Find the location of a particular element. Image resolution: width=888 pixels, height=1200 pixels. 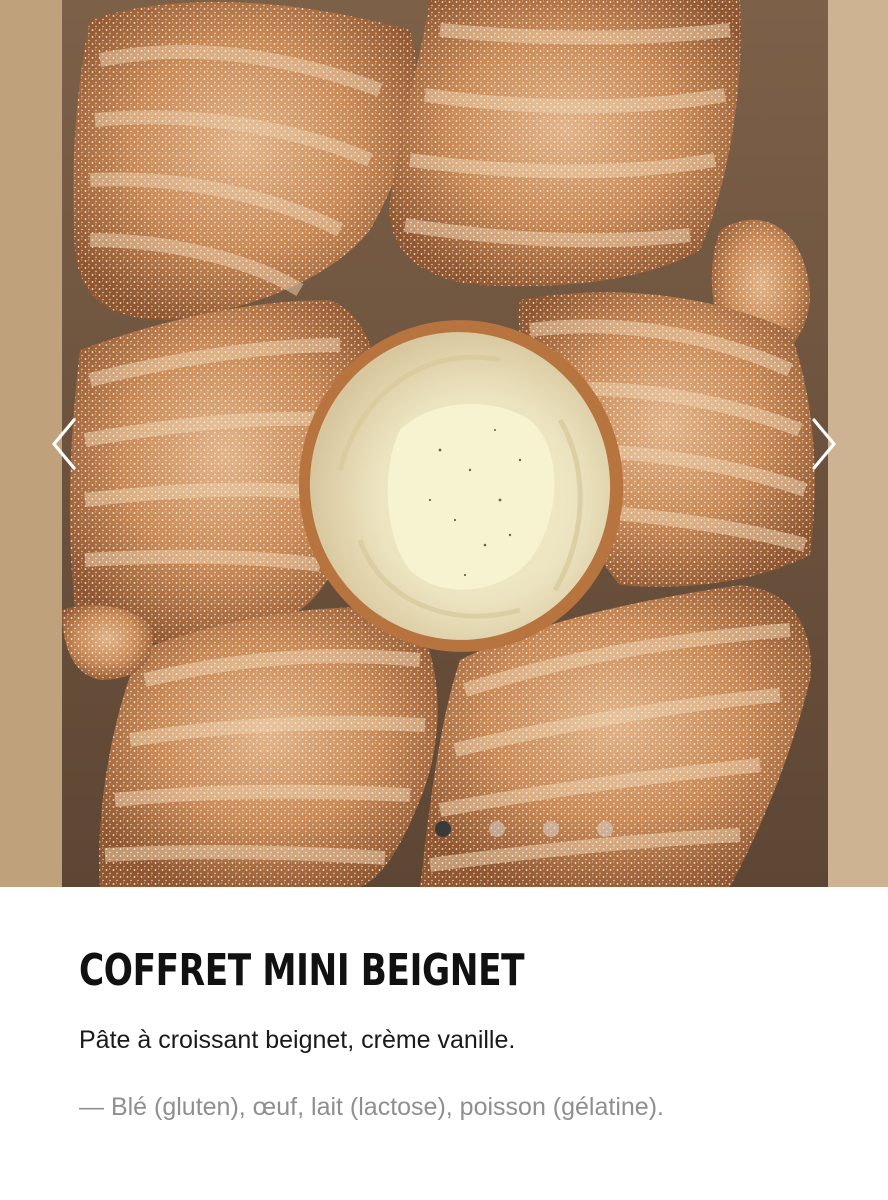

carousel-prev-button is located at coordinates (64, 444).